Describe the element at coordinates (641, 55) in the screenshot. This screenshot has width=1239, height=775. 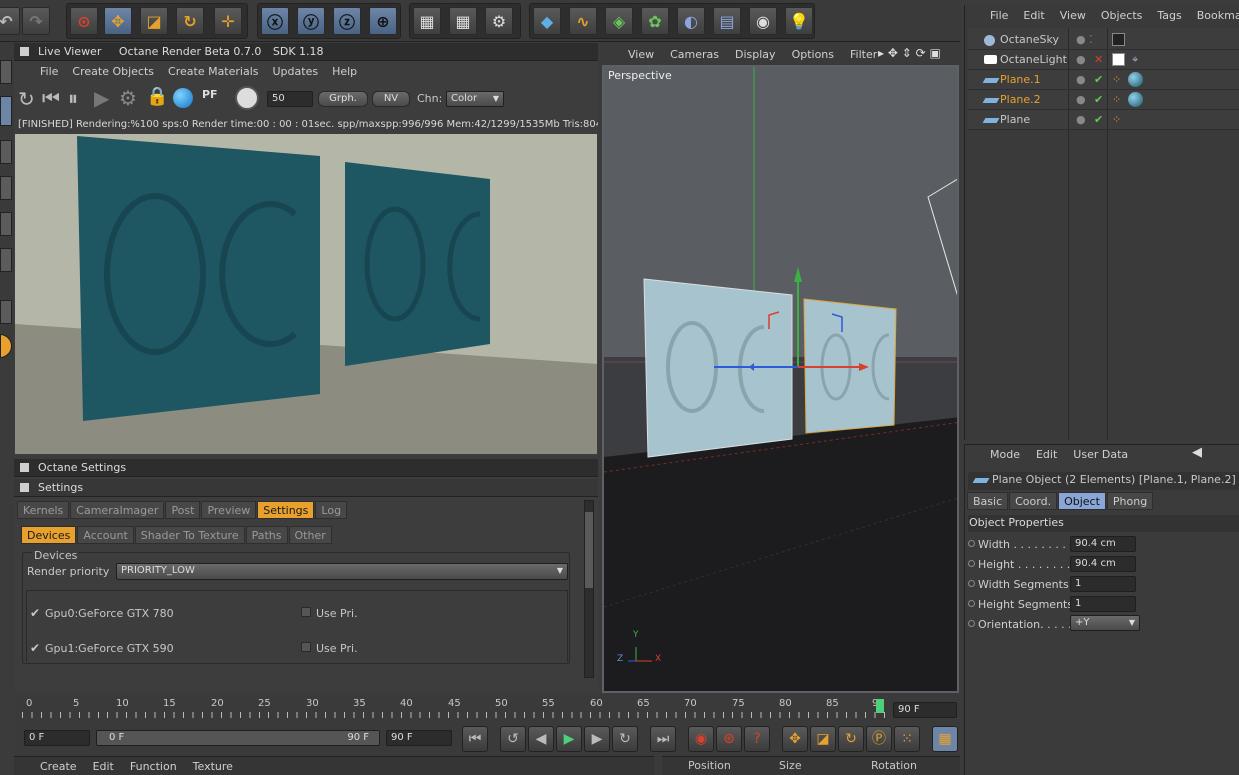
I see `menu-view: View` at that location.